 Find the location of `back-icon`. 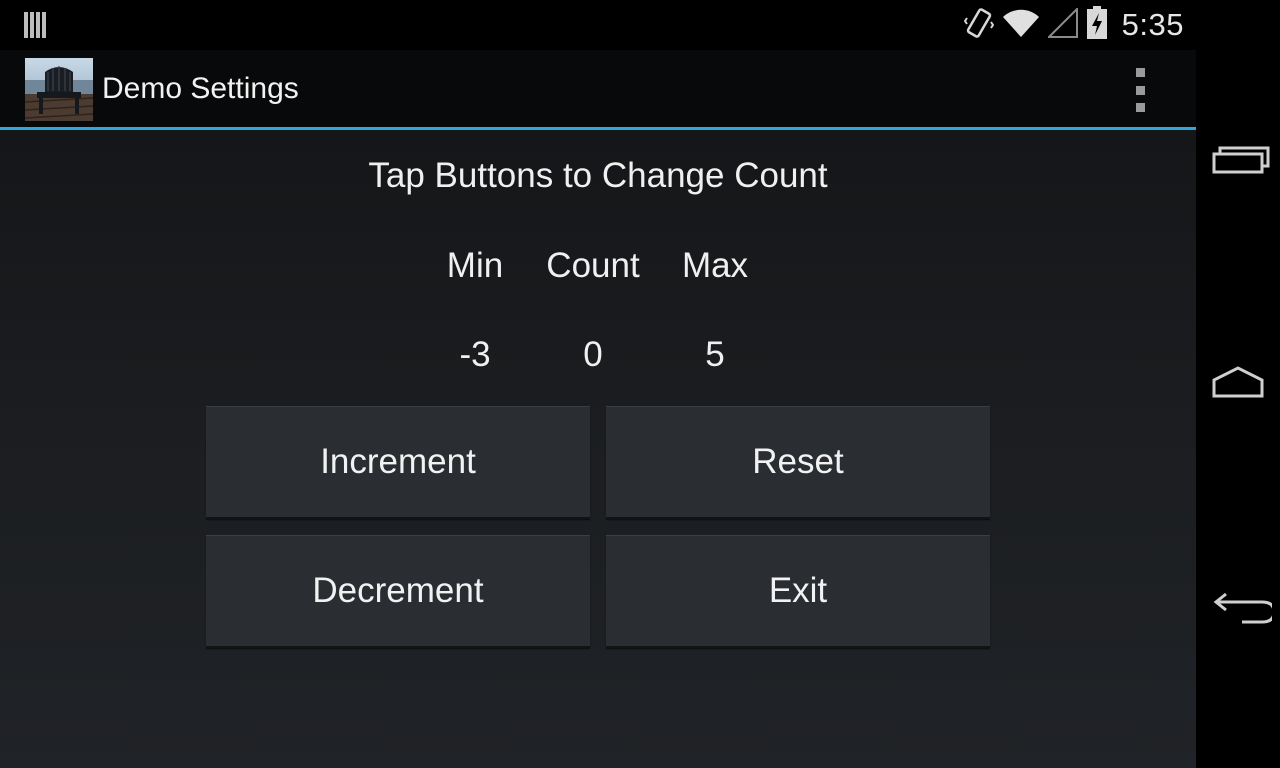

back-icon is located at coordinates (1240, 608).